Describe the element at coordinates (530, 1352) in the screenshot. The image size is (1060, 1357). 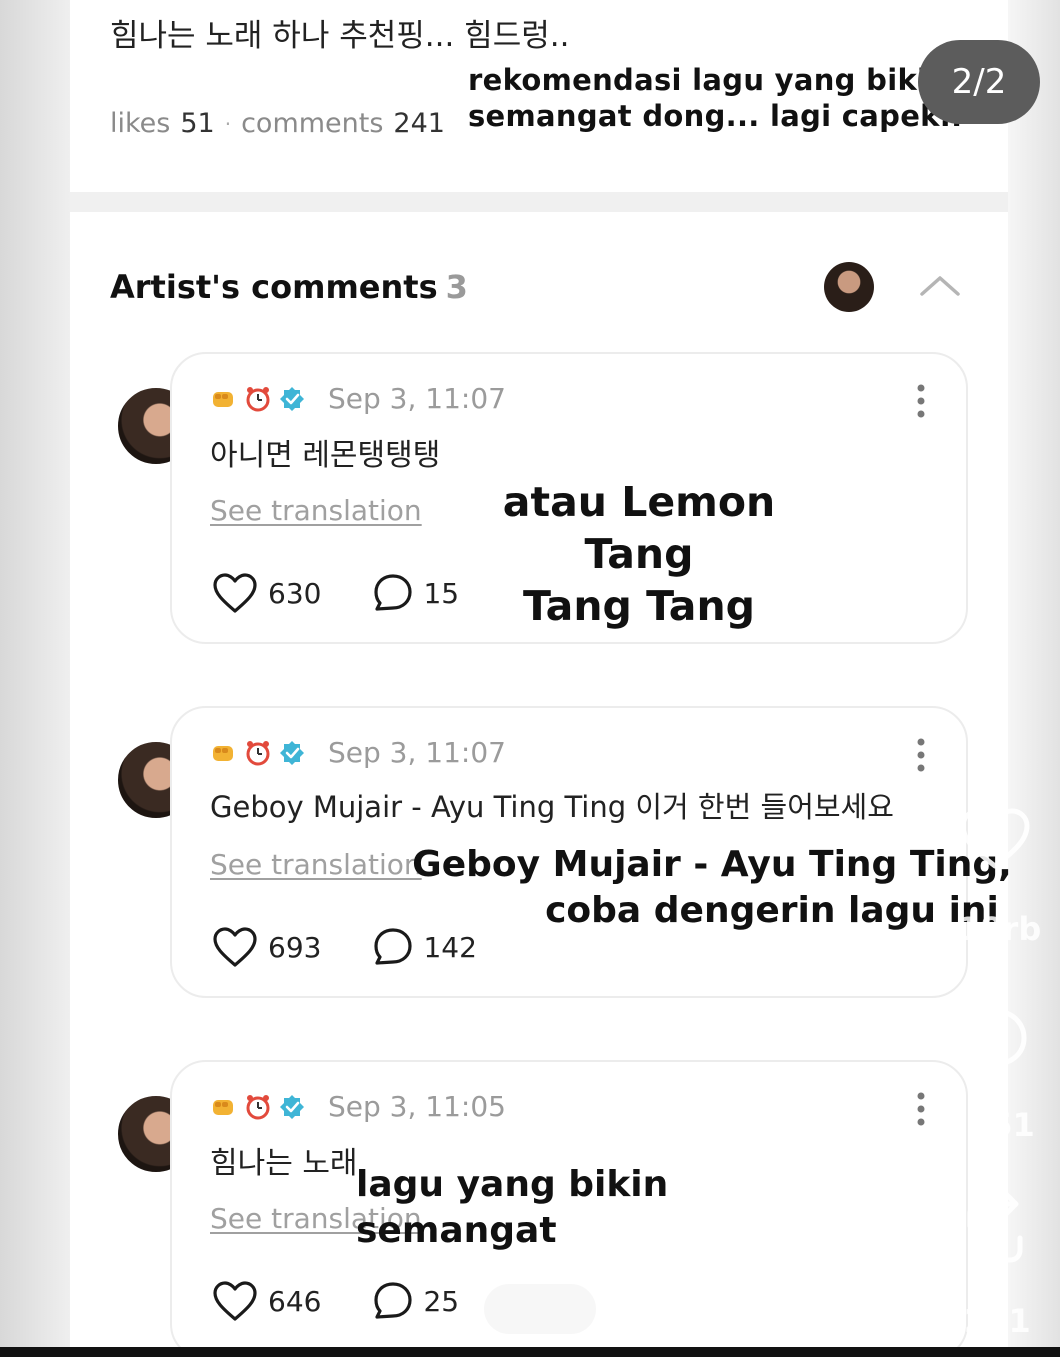
I see `bottom-bar` at that location.